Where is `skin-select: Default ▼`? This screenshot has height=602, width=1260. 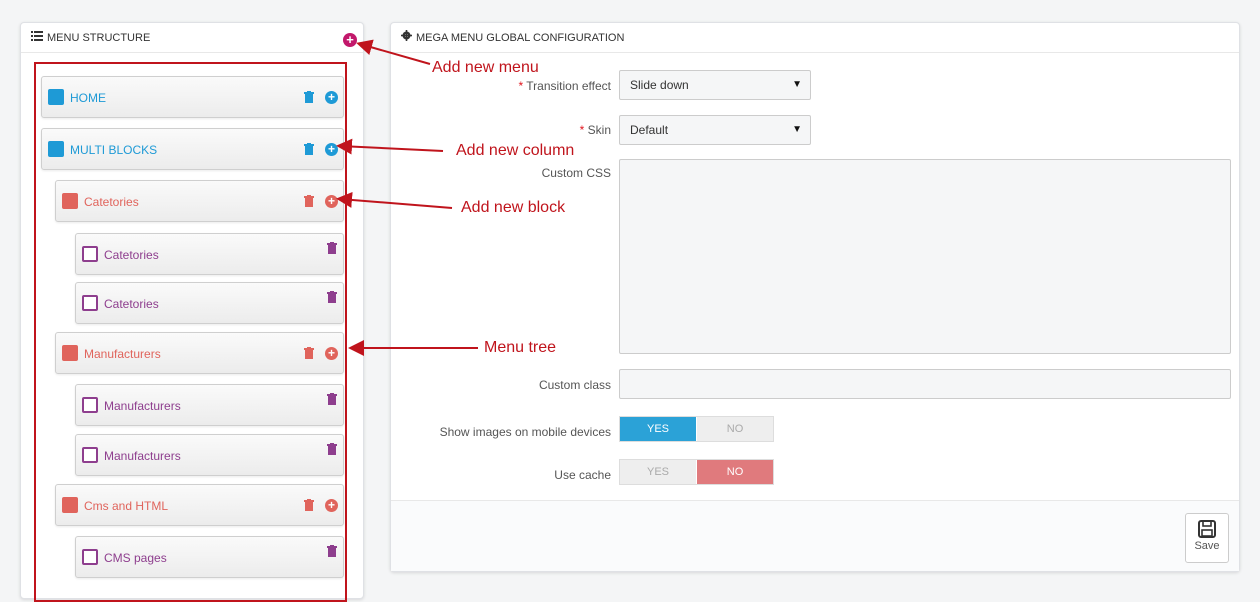
skin-select: Default ▼ is located at coordinates (715, 130).